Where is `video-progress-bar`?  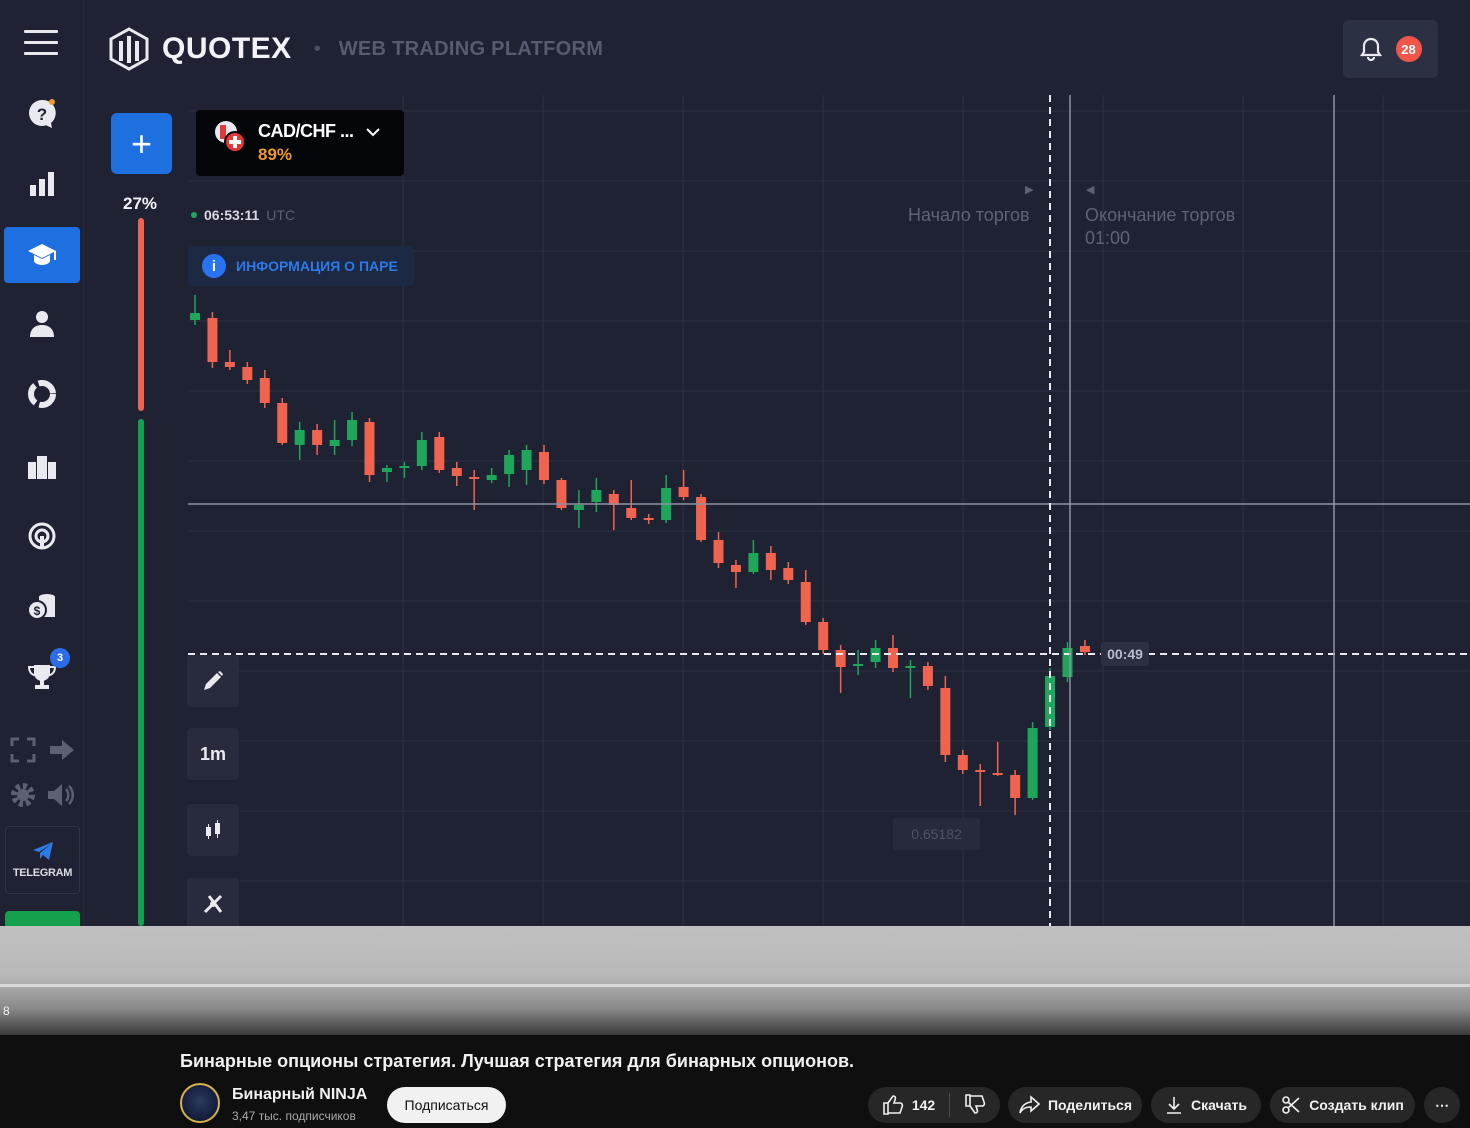 video-progress-bar is located at coordinates (735, 985).